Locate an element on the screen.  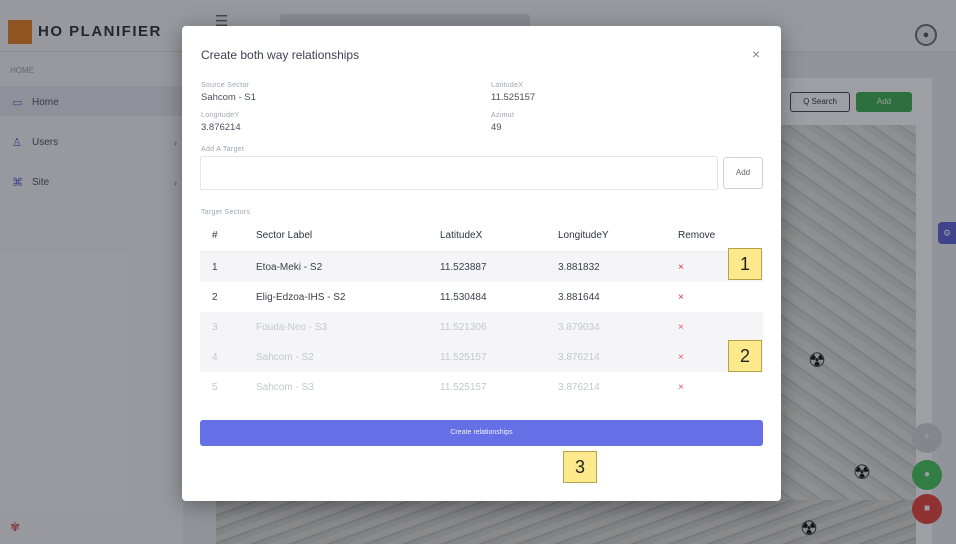
table-row: 3 Fouda-Neo - S3 11.521306 3.879034 × is located at coordinates (481, 327).